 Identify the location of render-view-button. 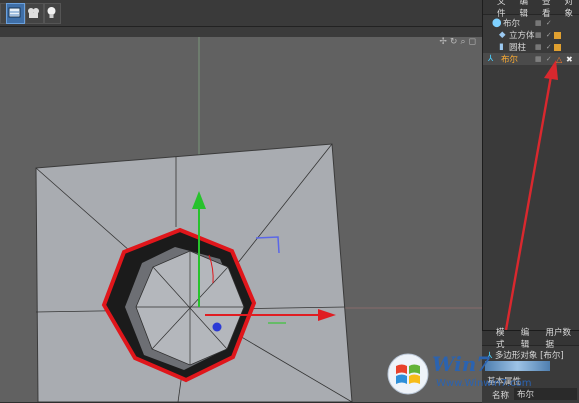
(15, 13).